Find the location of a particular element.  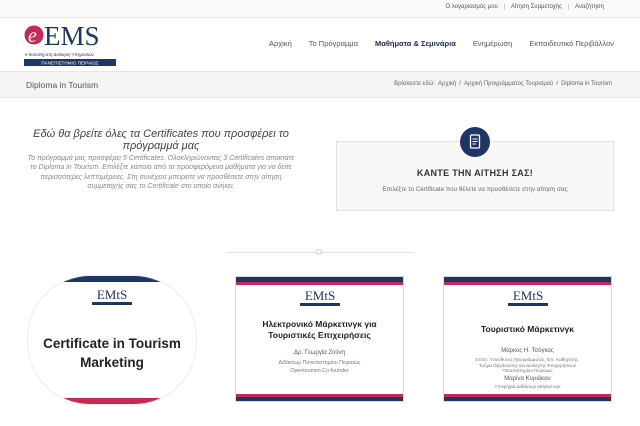

logo-tagline: e-learning στη Διοίκηση Υπηρεσιών is located at coordinates (60, 54).